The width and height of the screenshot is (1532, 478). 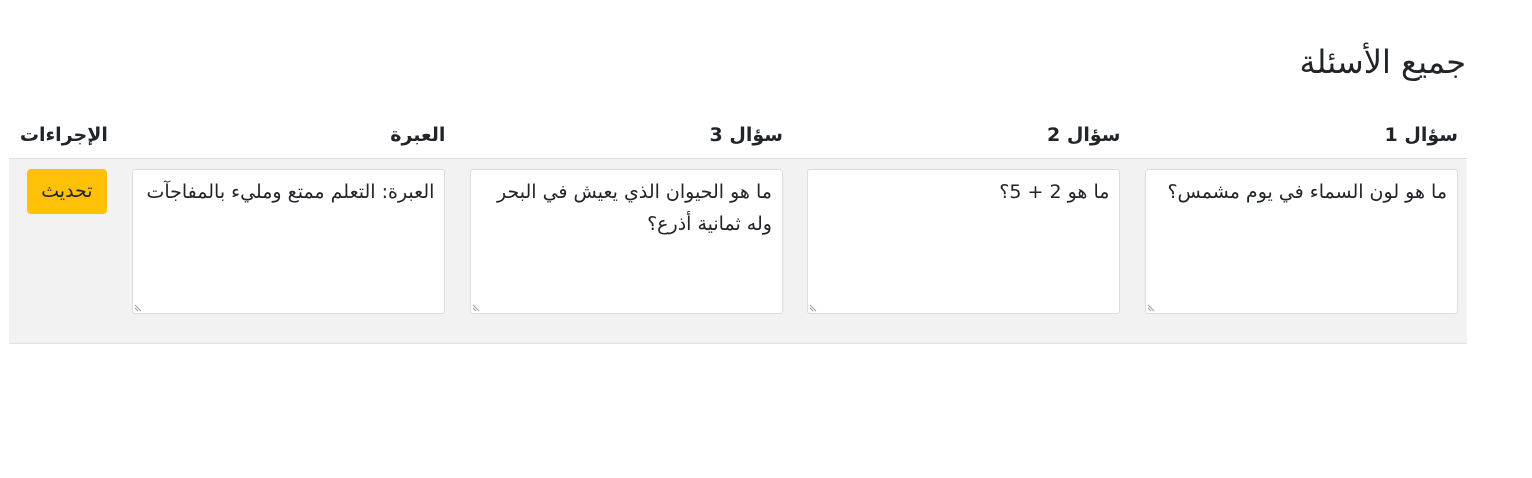 What do you see at coordinates (1383, 62) in the screenshot?
I see `page-title: جميع الأسئلة` at bounding box center [1383, 62].